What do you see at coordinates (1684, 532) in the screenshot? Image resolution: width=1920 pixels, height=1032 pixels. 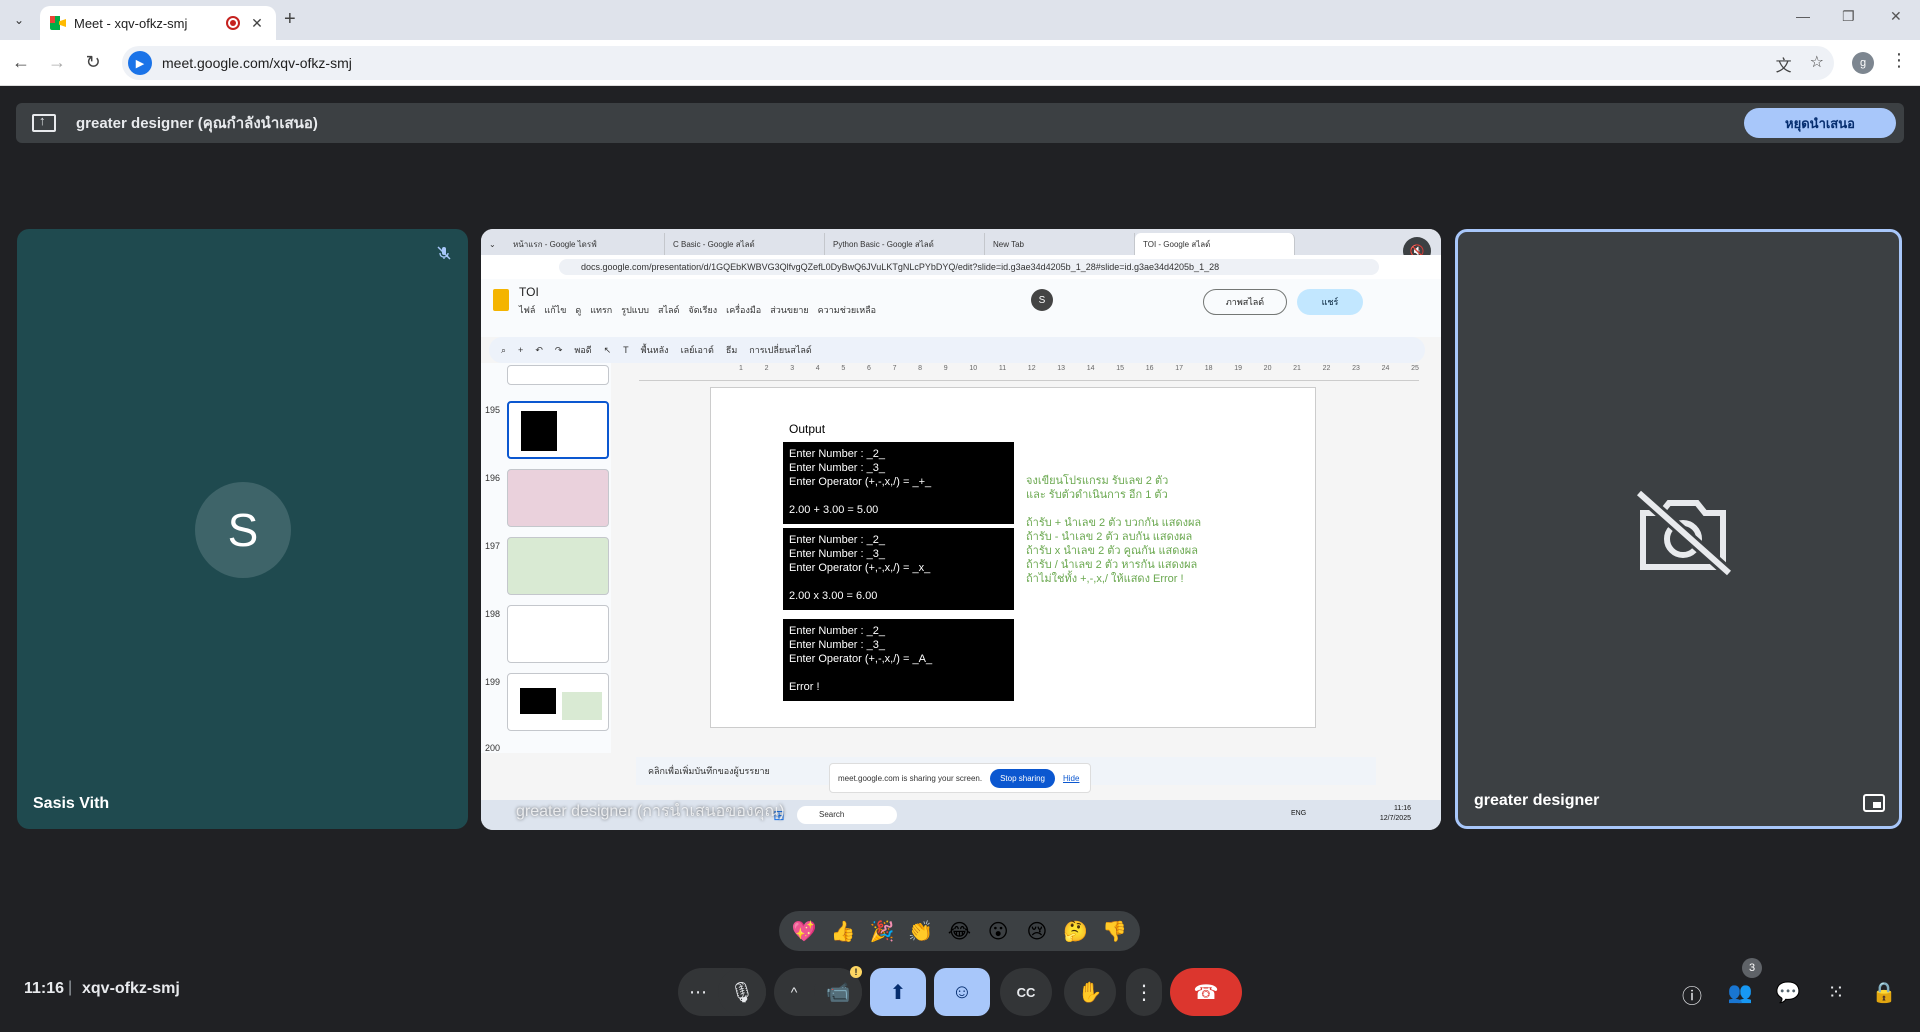 I see `camera-off-icon` at bounding box center [1684, 532].